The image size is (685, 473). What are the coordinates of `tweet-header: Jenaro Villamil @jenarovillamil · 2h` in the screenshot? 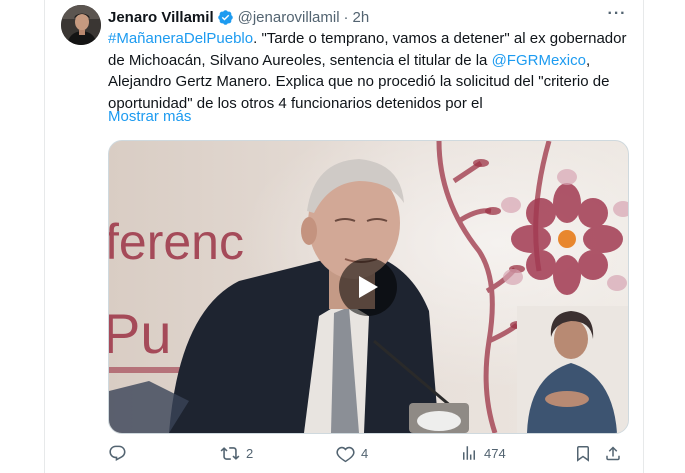 It's located at (368, 17).